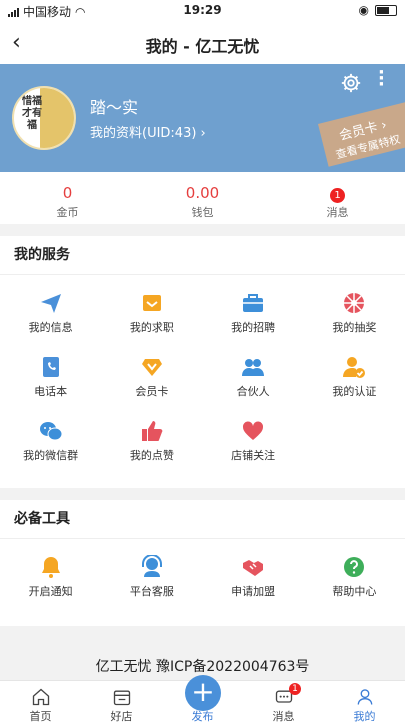 The height and width of the screenshot is (728, 405). Describe the element at coordinates (337, 212) in the screenshot. I see `messages-label: 消息` at that location.